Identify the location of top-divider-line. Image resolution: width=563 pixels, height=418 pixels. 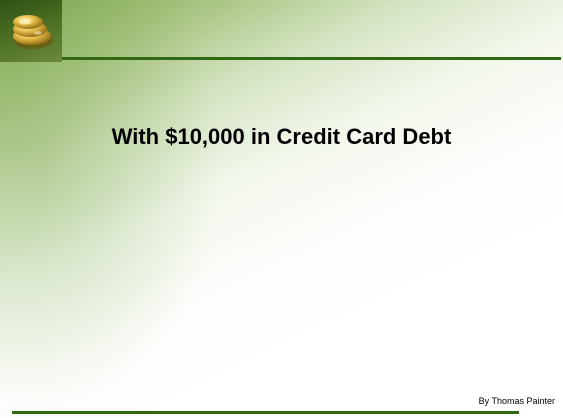
(311, 58).